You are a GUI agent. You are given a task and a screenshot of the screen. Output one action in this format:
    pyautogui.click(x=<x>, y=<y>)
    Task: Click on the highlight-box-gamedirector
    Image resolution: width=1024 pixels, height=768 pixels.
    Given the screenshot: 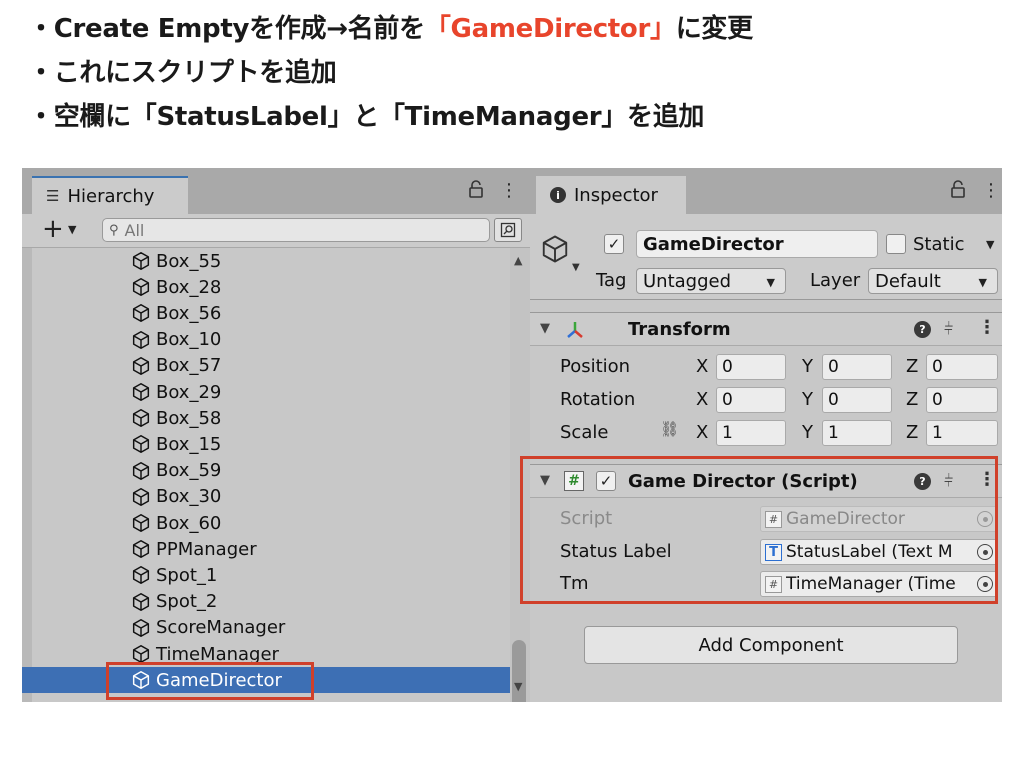 What is the action you would take?
    pyautogui.click(x=210, y=681)
    